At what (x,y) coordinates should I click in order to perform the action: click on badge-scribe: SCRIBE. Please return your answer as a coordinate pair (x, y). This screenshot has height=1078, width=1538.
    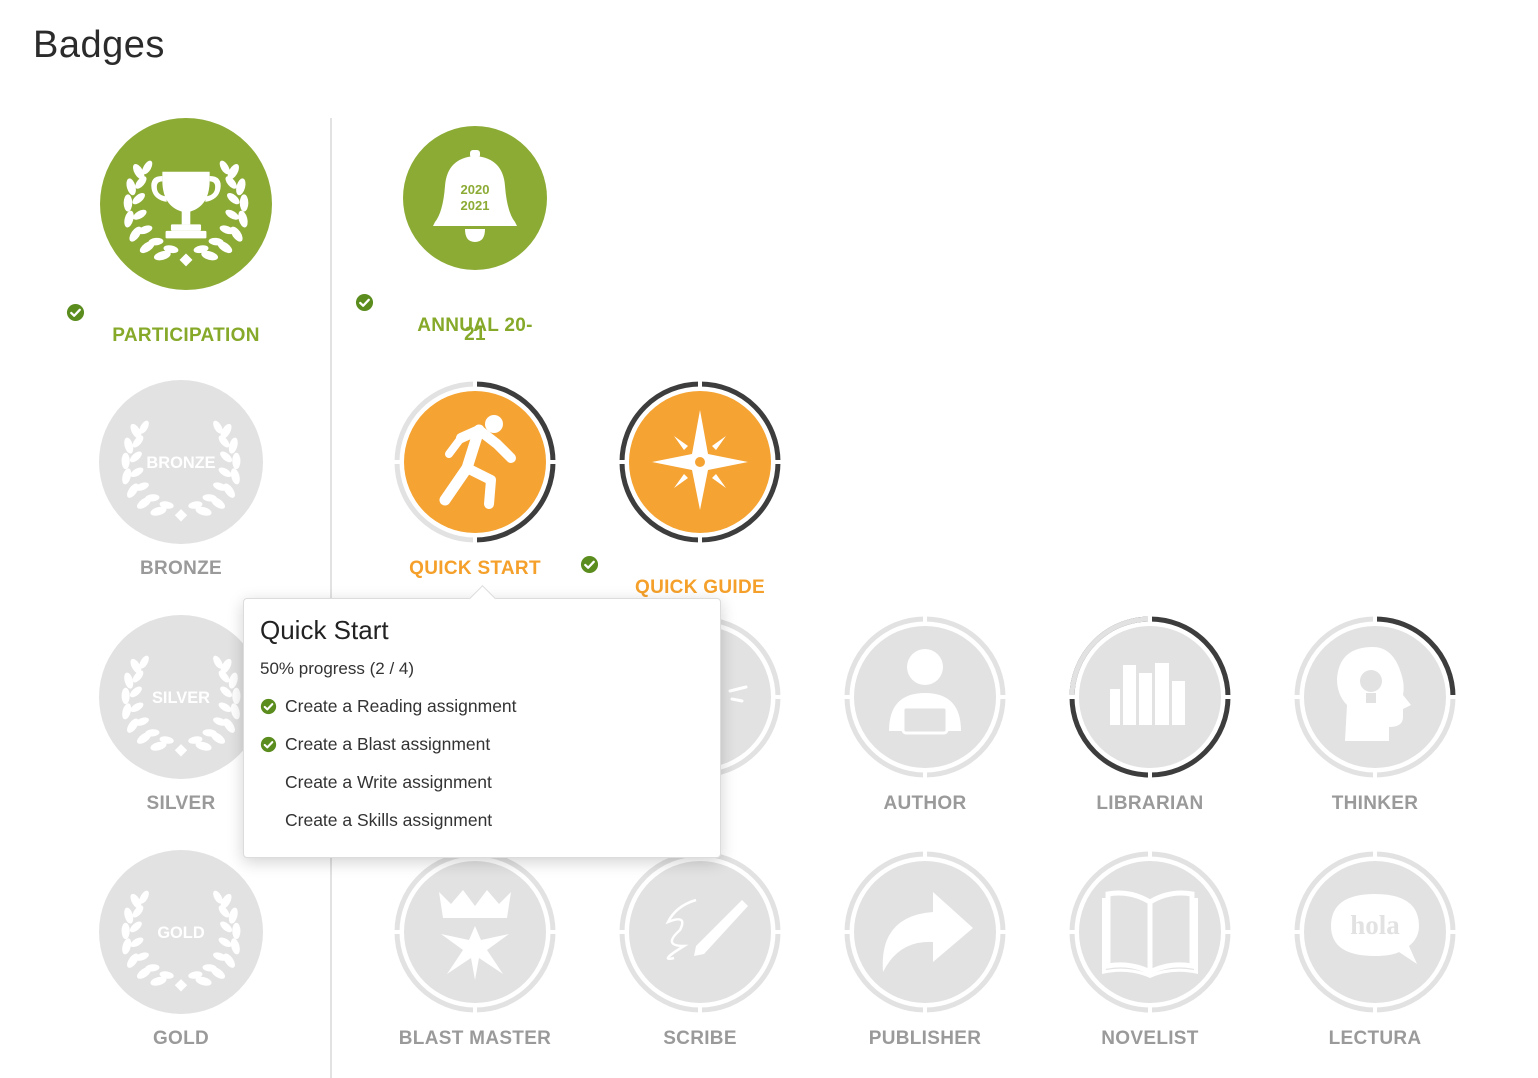
    Looking at the image, I should click on (700, 955).